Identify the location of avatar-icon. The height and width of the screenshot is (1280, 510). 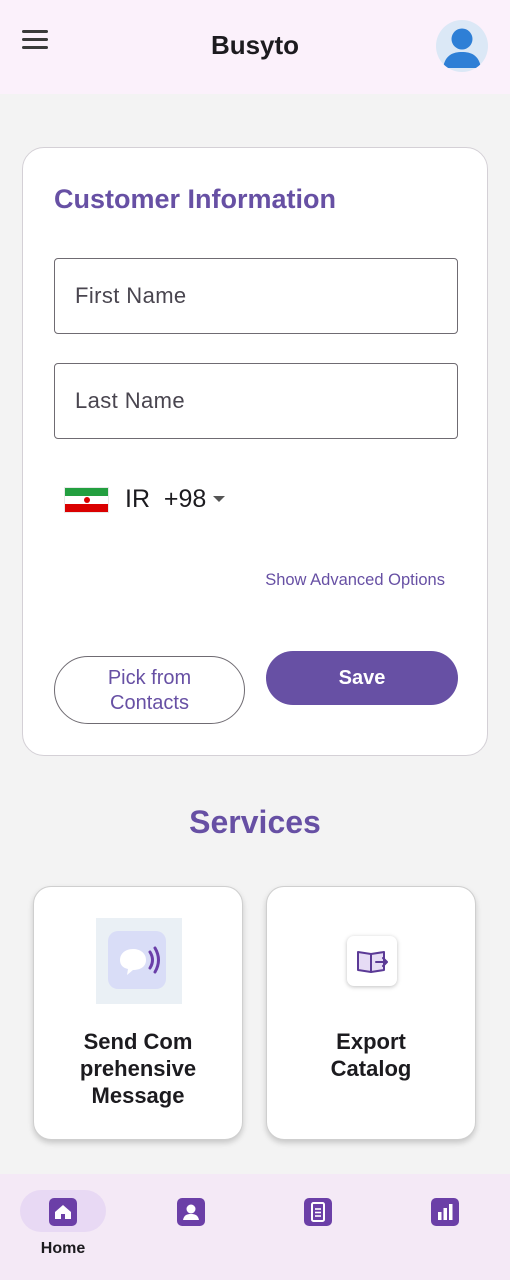
(462, 46).